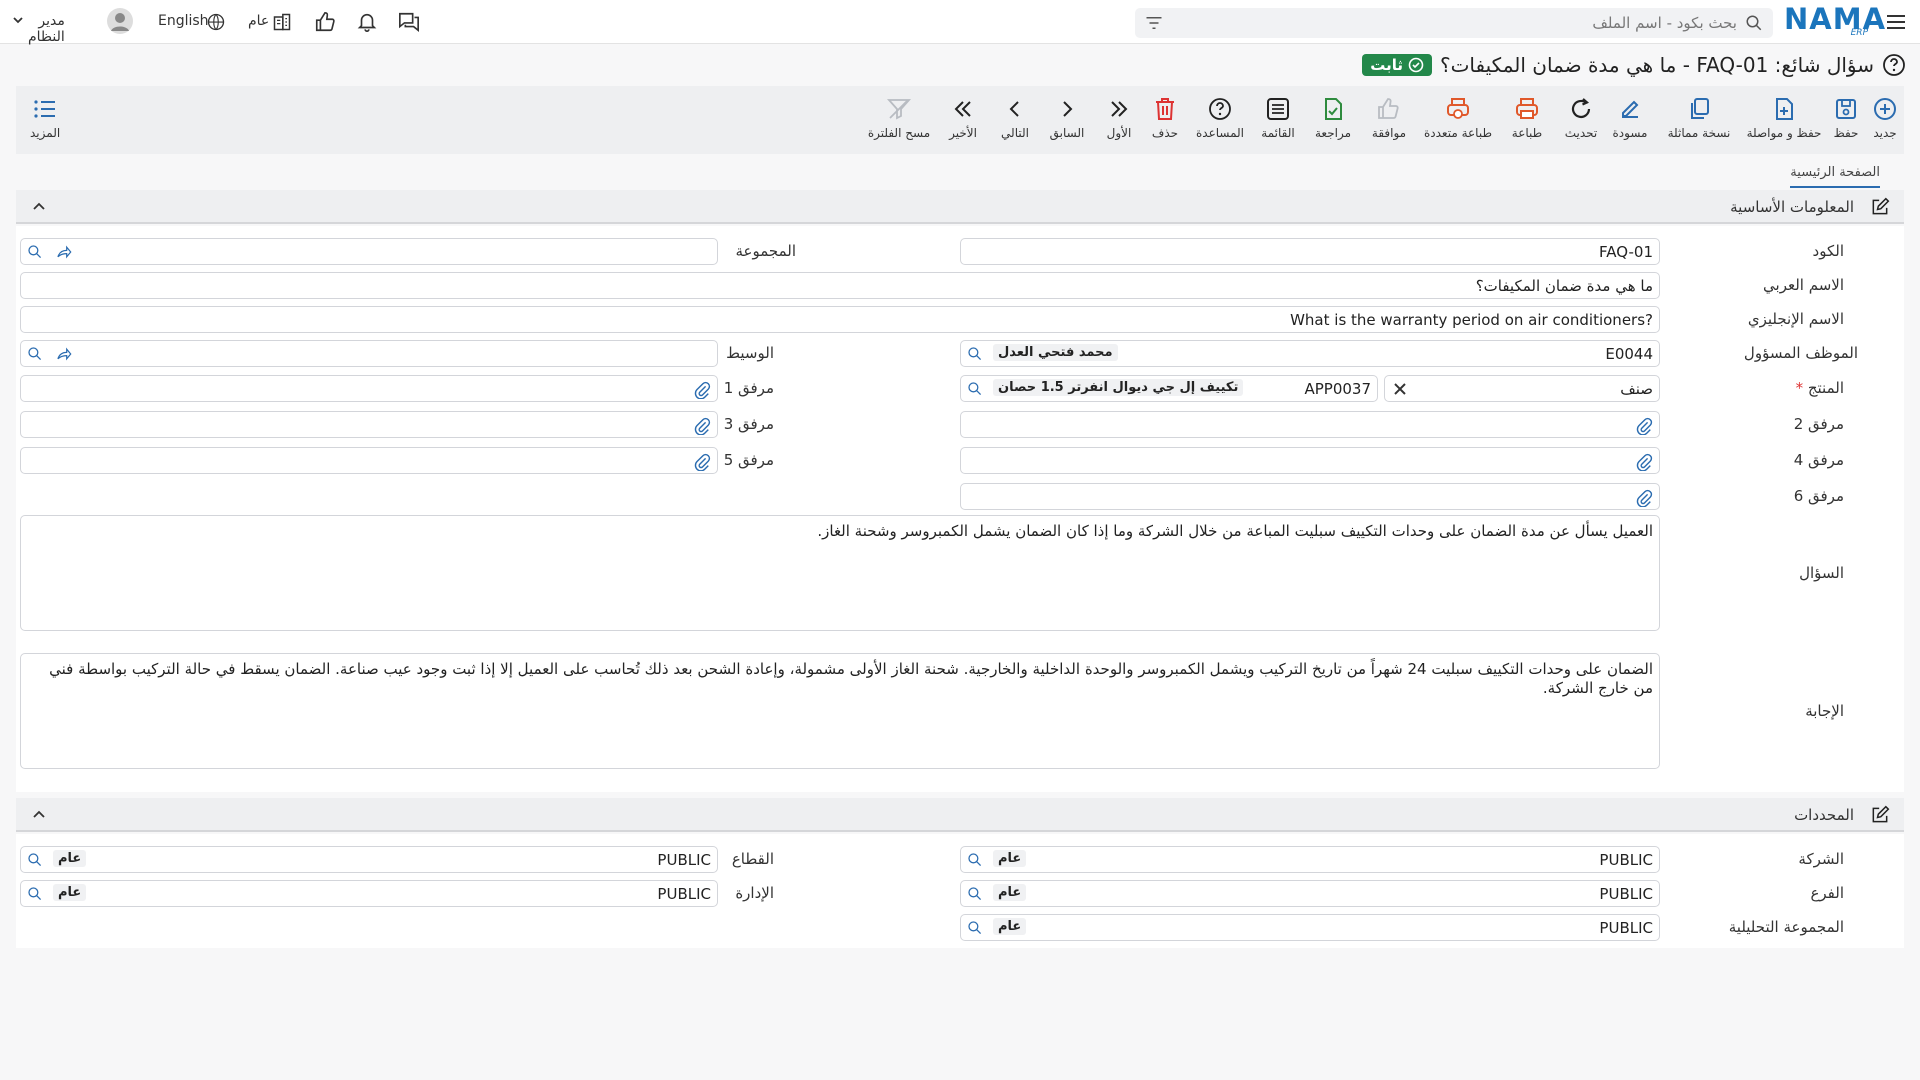 This screenshot has height=1080, width=1920. What do you see at coordinates (1896, 22) in the screenshot?
I see `menu-icon` at bounding box center [1896, 22].